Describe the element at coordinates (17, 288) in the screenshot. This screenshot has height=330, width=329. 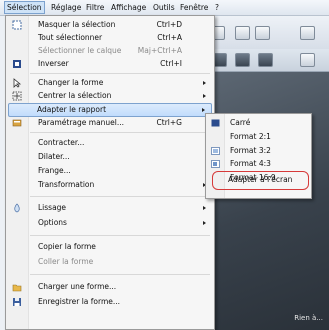
I see `load-shape-icon` at that location.